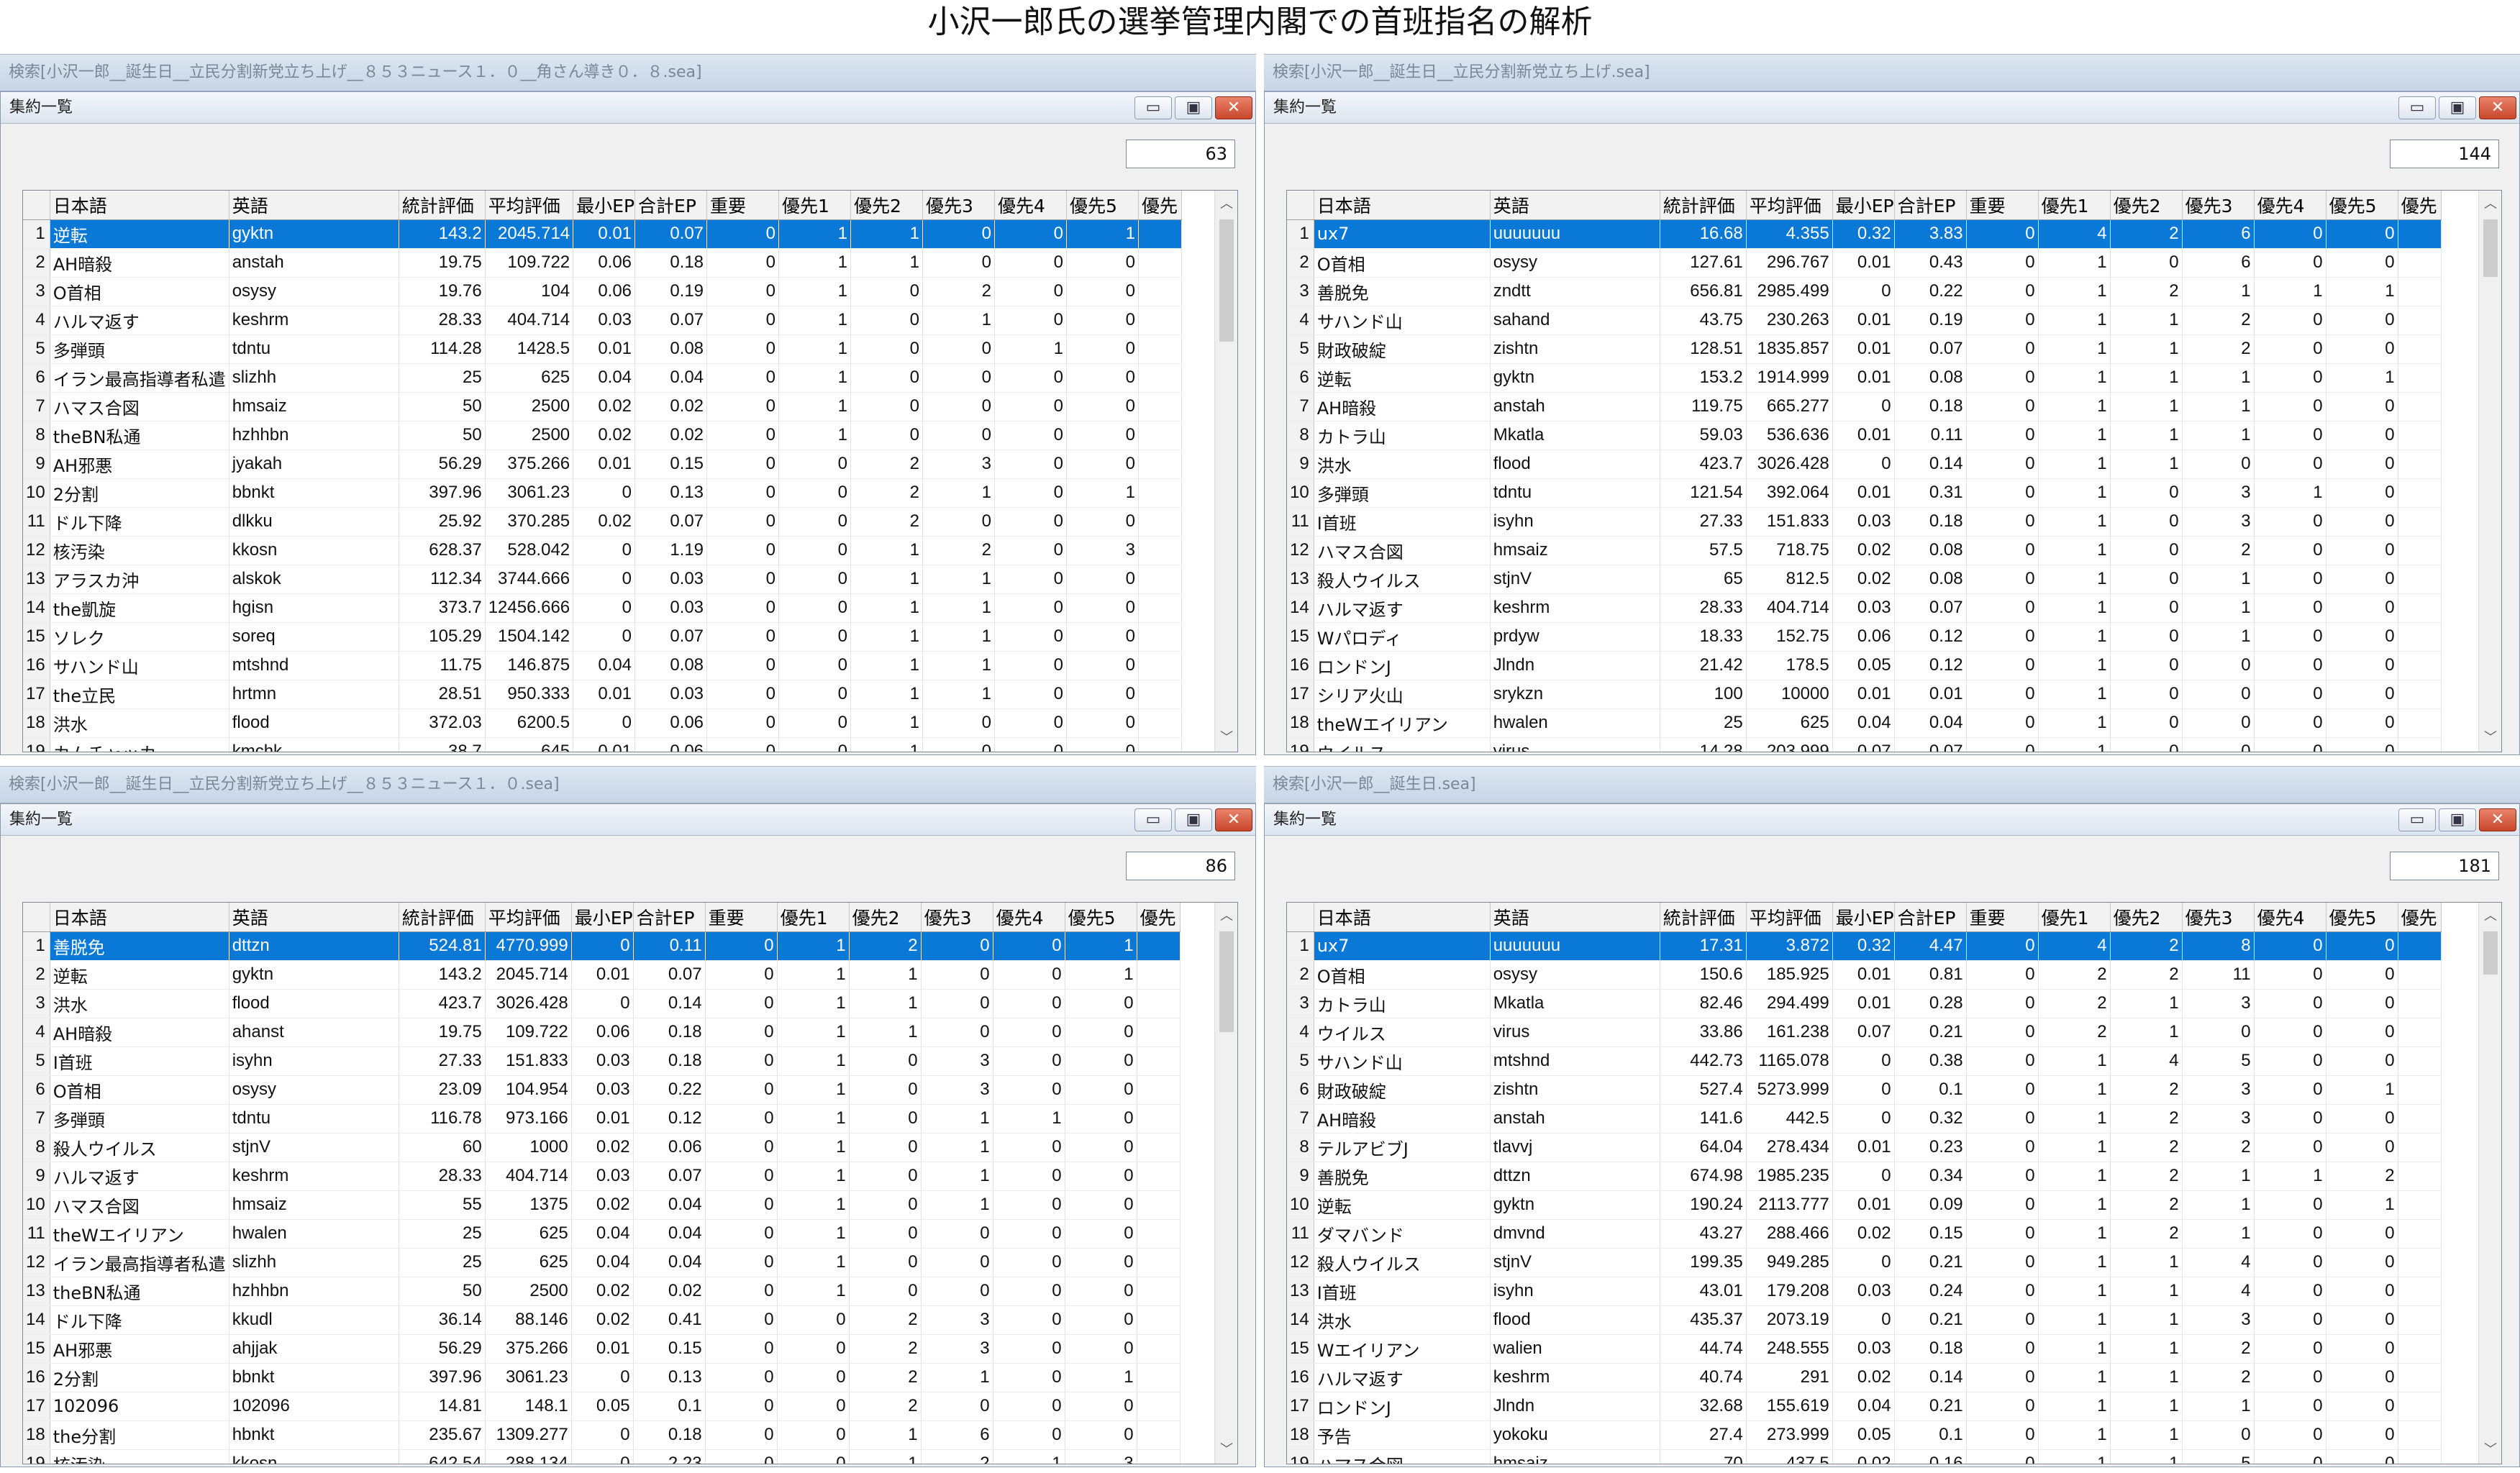 The height and width of the screenshot is (1473, 2520). What do you see at coordinates (1703, 1377) in the screenshot?
I see `table-cell: 40.74` at bounding box center [1703, 1377].